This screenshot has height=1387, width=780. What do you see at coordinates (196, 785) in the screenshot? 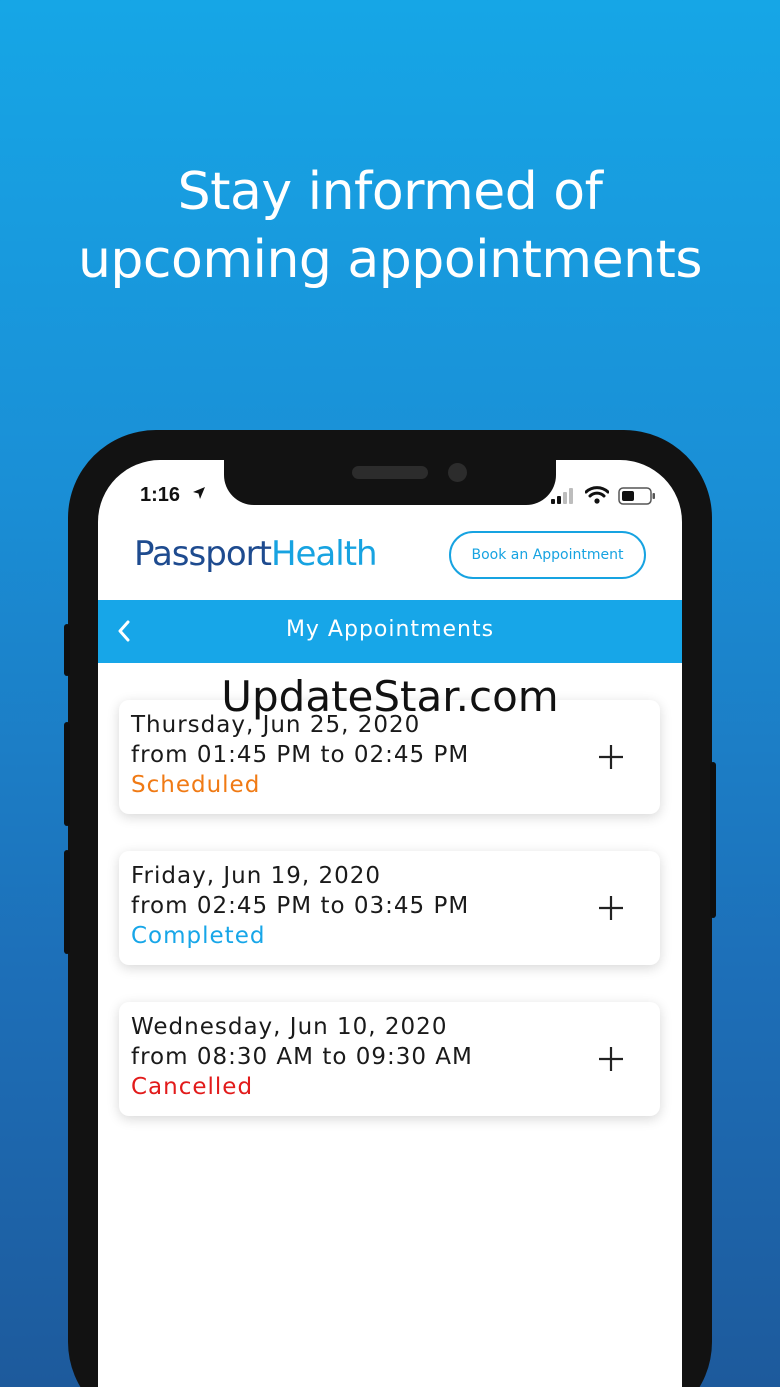
I see `appointment-status: Scheduled` at bounding box center [196, 785].